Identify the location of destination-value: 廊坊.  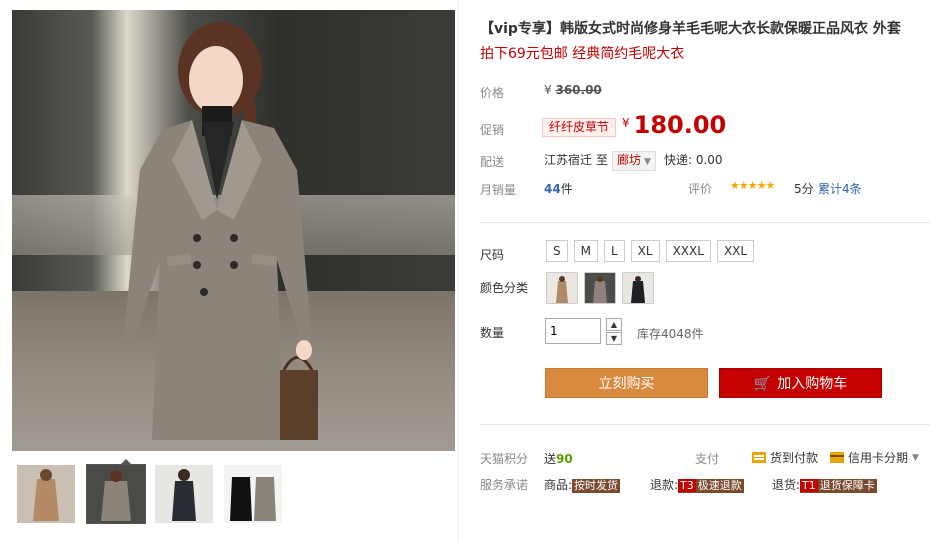
(629, 160).